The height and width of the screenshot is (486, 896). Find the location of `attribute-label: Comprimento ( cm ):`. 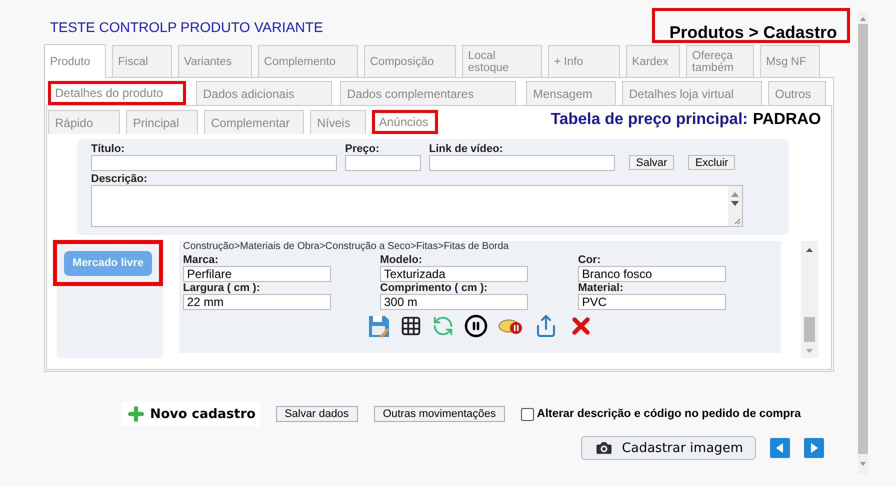

attribute-label: Comprimento ( cm ): is located at coordinates (434, 288).